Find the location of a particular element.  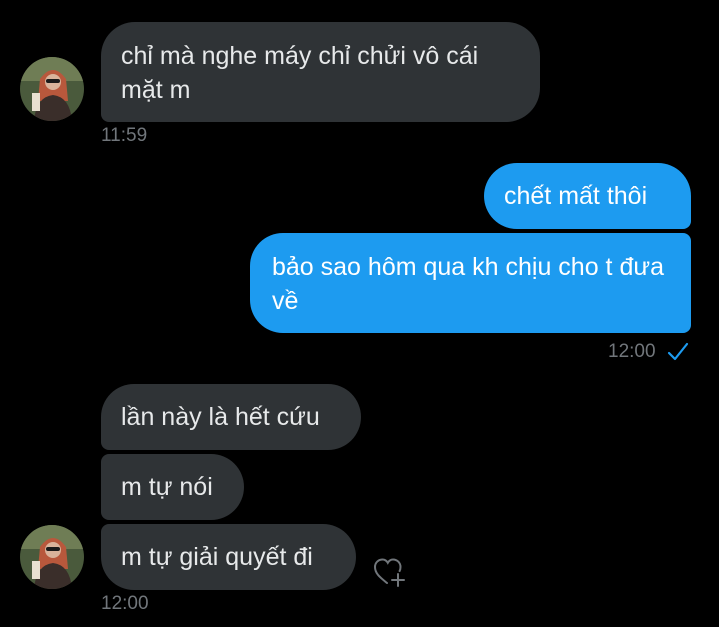

message-text: m tự giải quyết đi is located at coordinates (217, 557).